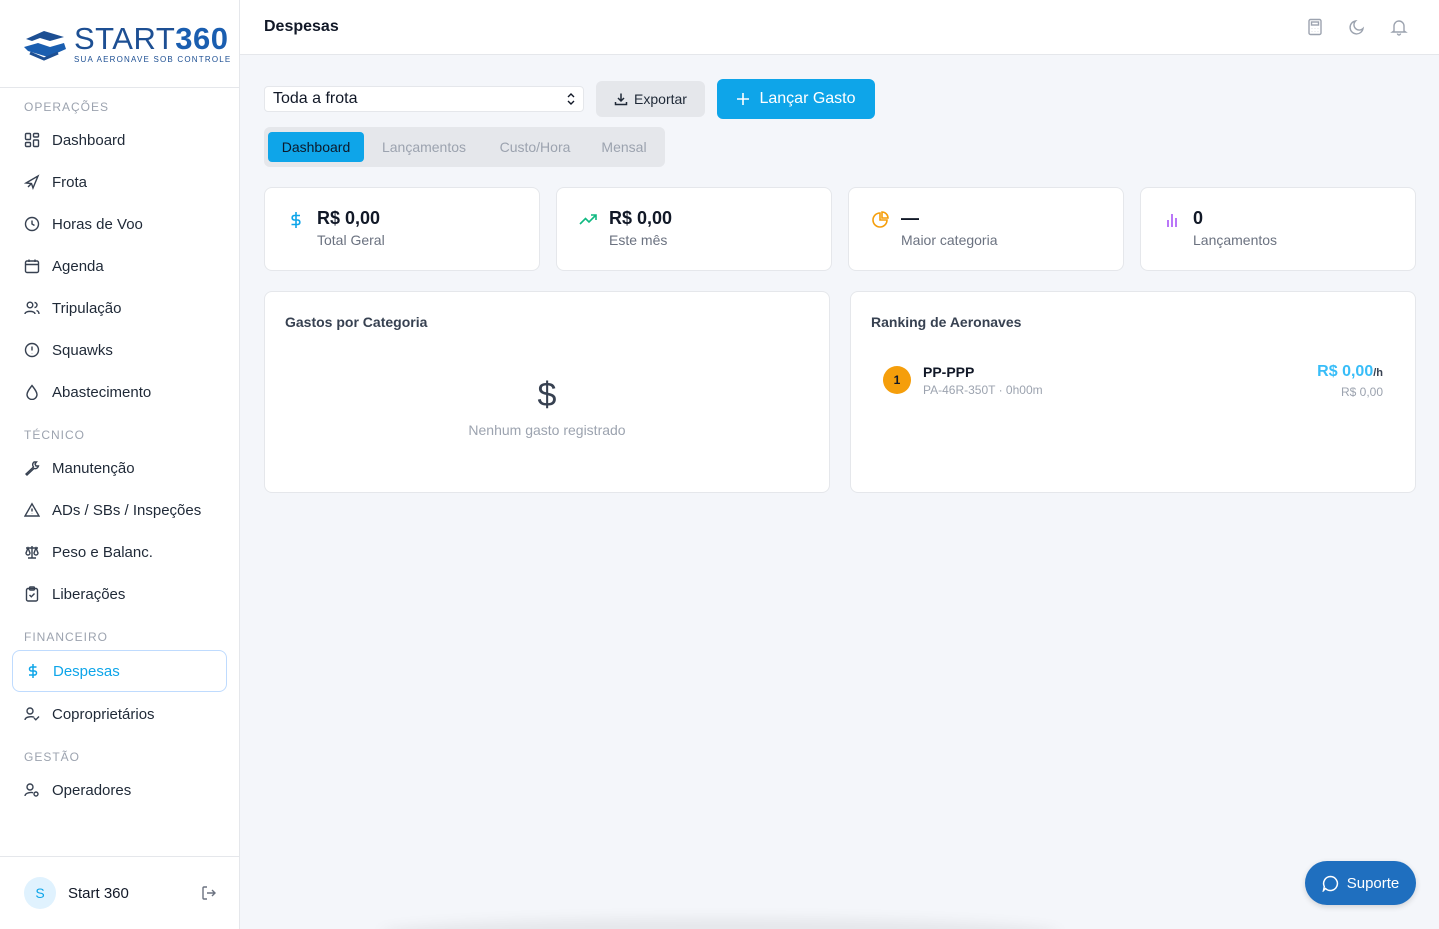 The image size is (1439, 929). Describe the element at coordinates (32, 510) in the screenshot. I see `warning-triangle-icon` at that location.